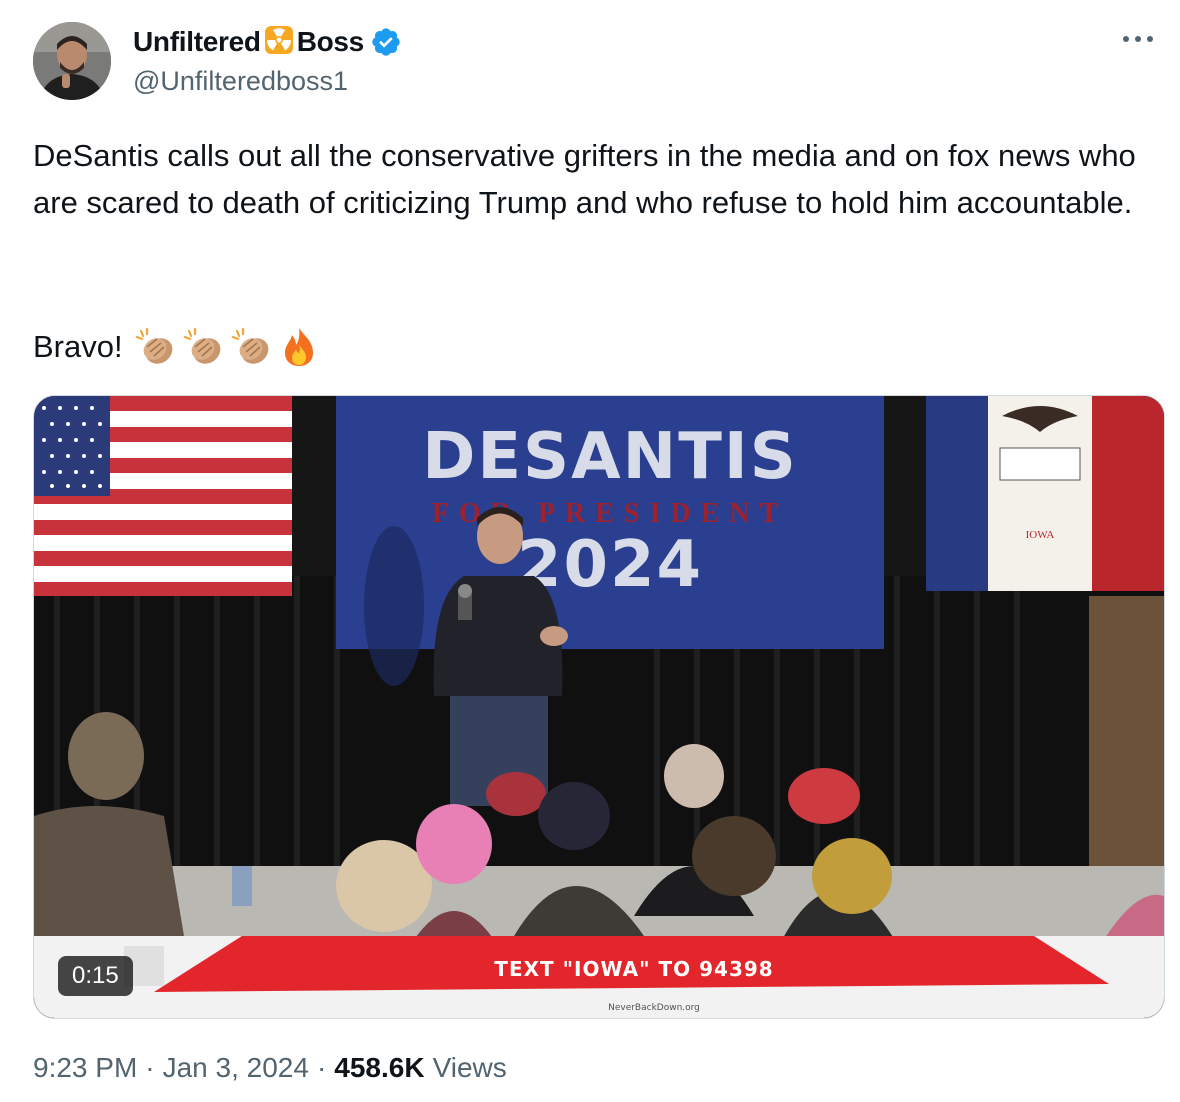  Describe the element at coordinates (1040, 535) in the screenshot. I see `iowa-flag-text: IOWA` at that location.